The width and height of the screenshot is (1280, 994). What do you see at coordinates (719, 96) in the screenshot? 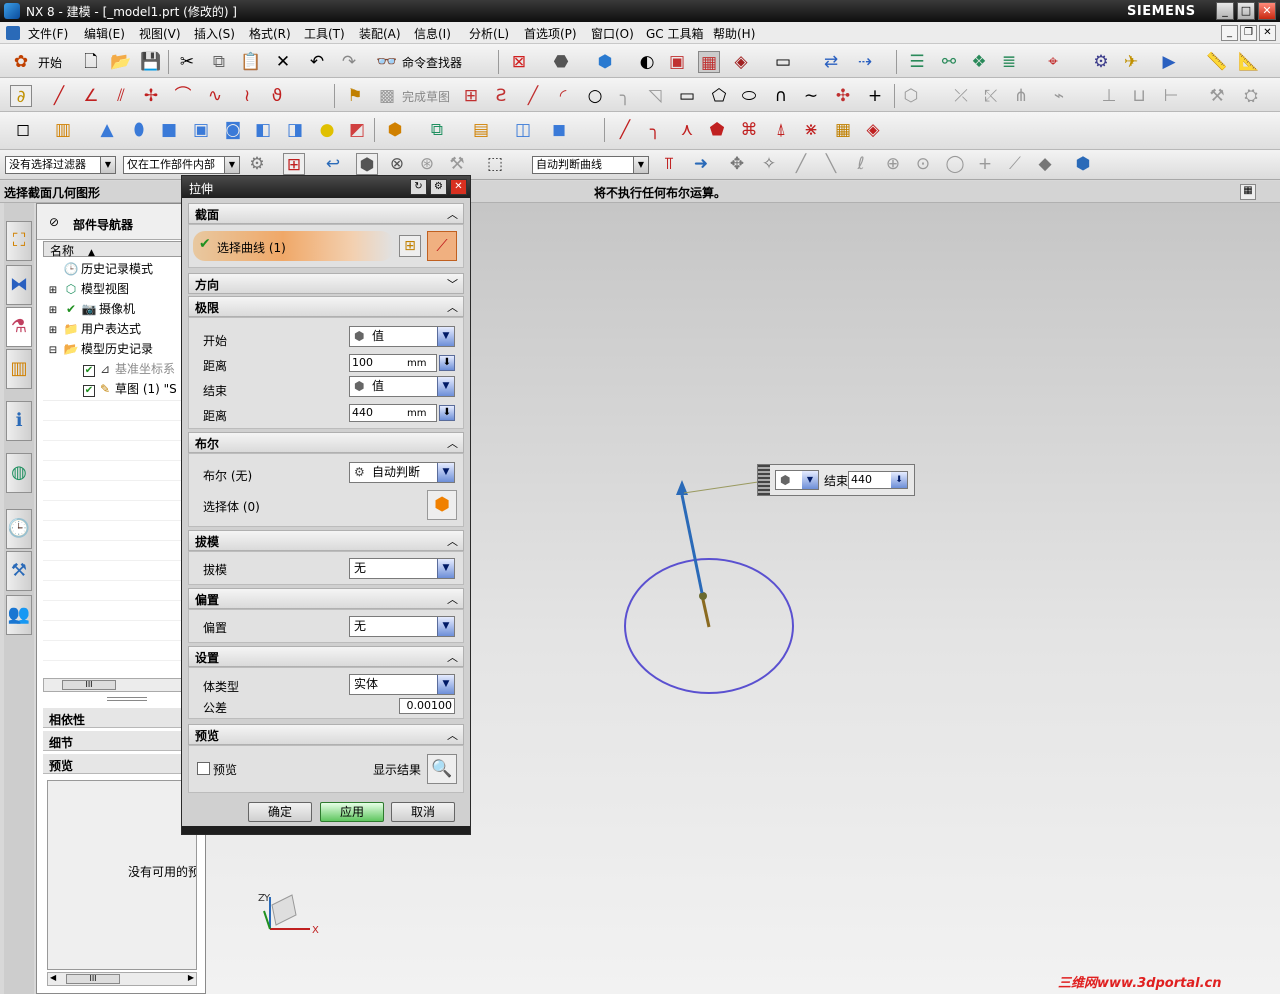
I see `polygon-icon: ⬠` at bounding box center [719, 96].